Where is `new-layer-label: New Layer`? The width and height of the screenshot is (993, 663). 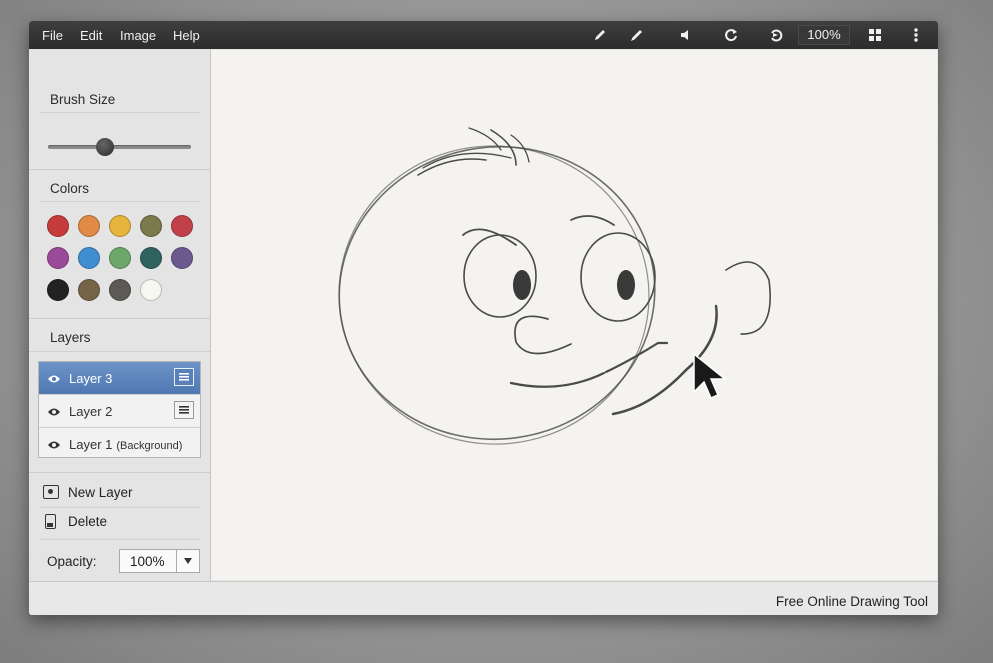
new-layer-label: New Layer is located at coordinates (100, 492).